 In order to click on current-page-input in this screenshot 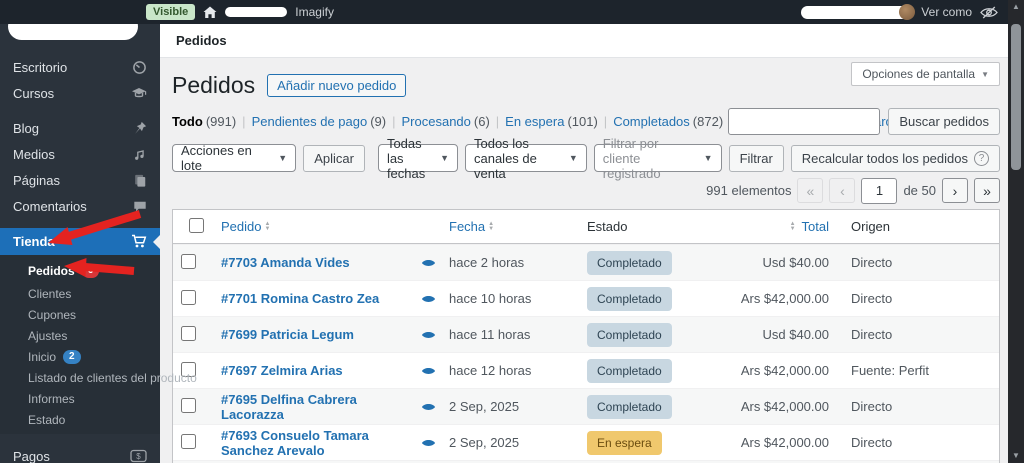, I will do `click(879, 190)`.